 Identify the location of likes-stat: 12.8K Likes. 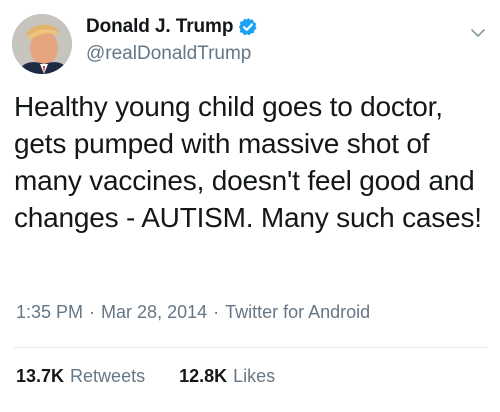
(227, 376).